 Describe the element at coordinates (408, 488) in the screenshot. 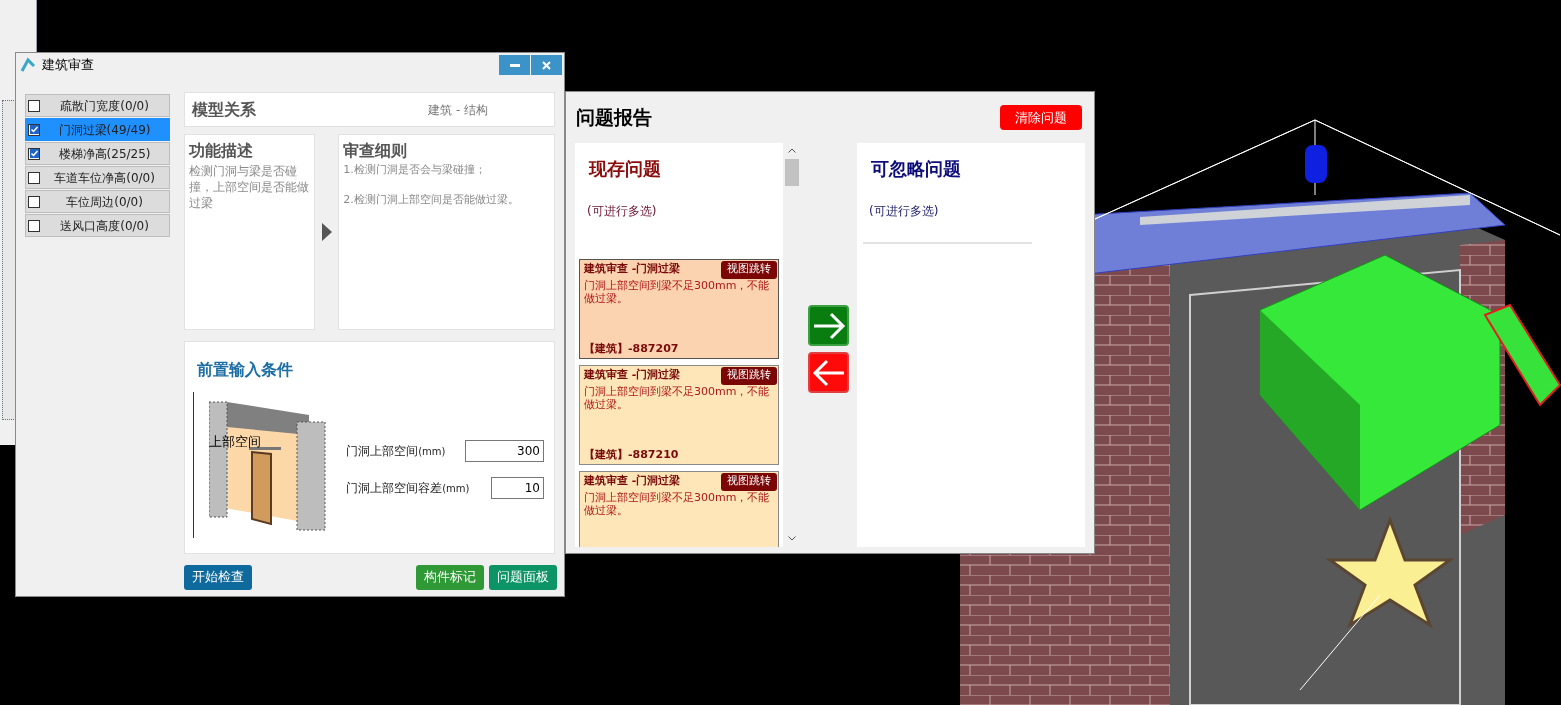

I see `field-label: 门洞上部空间容差(mm)` at that location.